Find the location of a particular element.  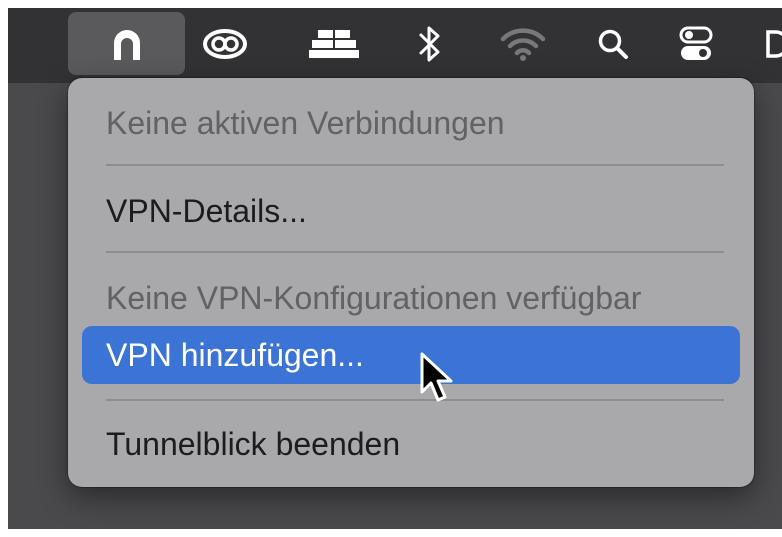

partial-menu-icon is located at coordinates (774, 43).